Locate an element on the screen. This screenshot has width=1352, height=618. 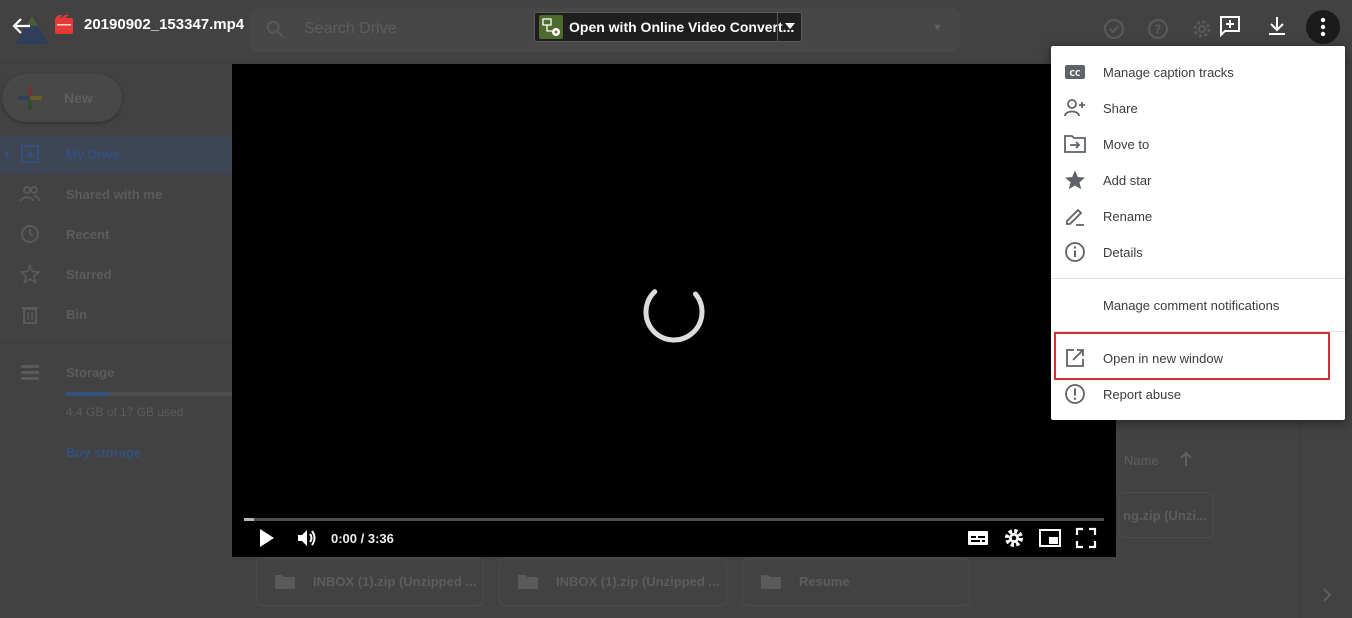
menu-item-manage-comment-notifications: Manage comment notifications is located at coordinates (1198, 305).